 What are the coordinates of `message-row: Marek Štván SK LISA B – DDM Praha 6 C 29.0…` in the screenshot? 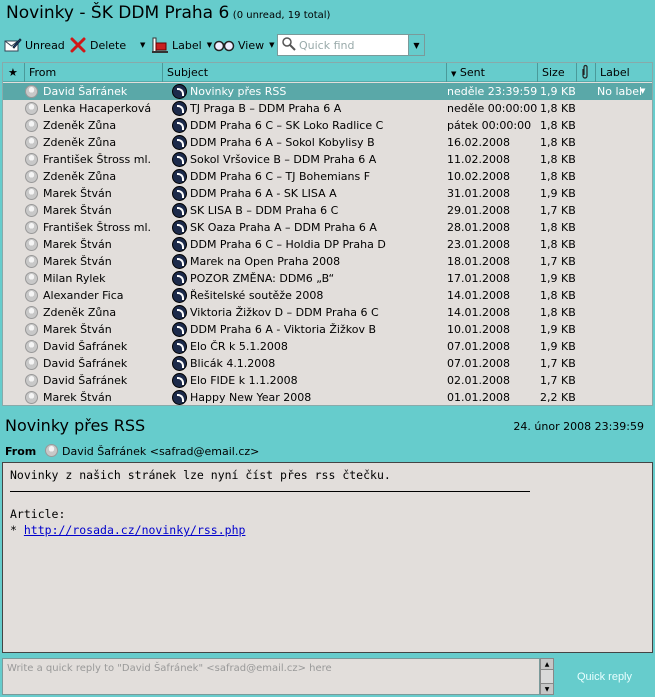 It's located at (327, 210).